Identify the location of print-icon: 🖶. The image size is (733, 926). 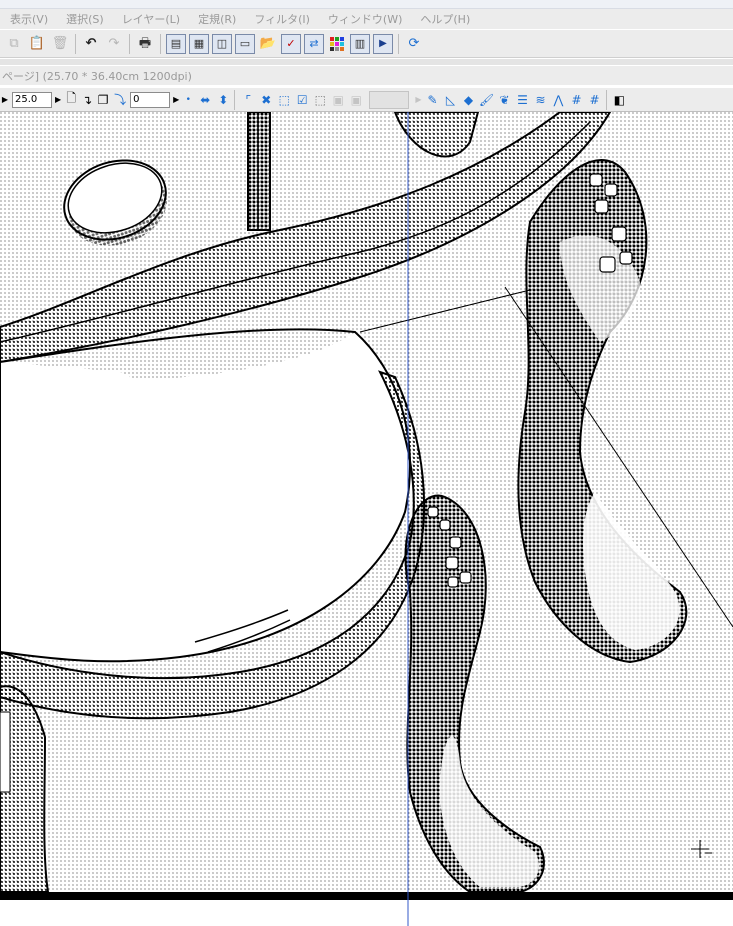
(145, 44).